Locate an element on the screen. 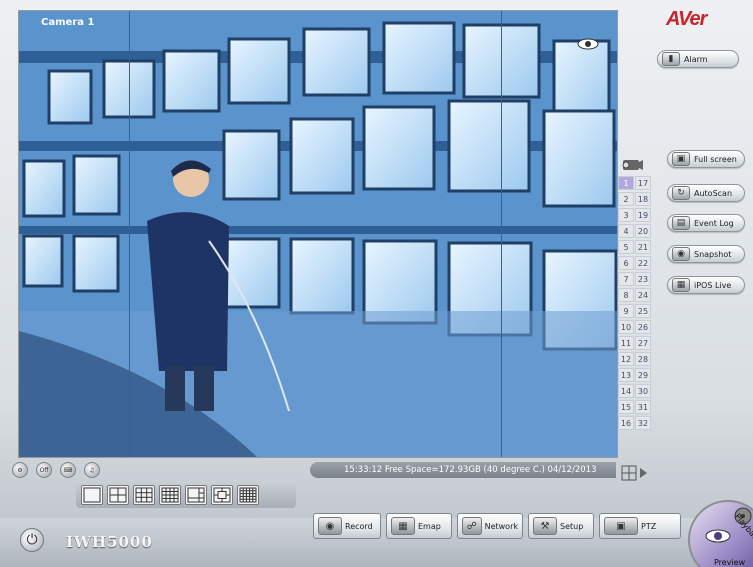 This screenshot has width=753, height=567. channel-button: 31 is located at coordinates (643, 407).